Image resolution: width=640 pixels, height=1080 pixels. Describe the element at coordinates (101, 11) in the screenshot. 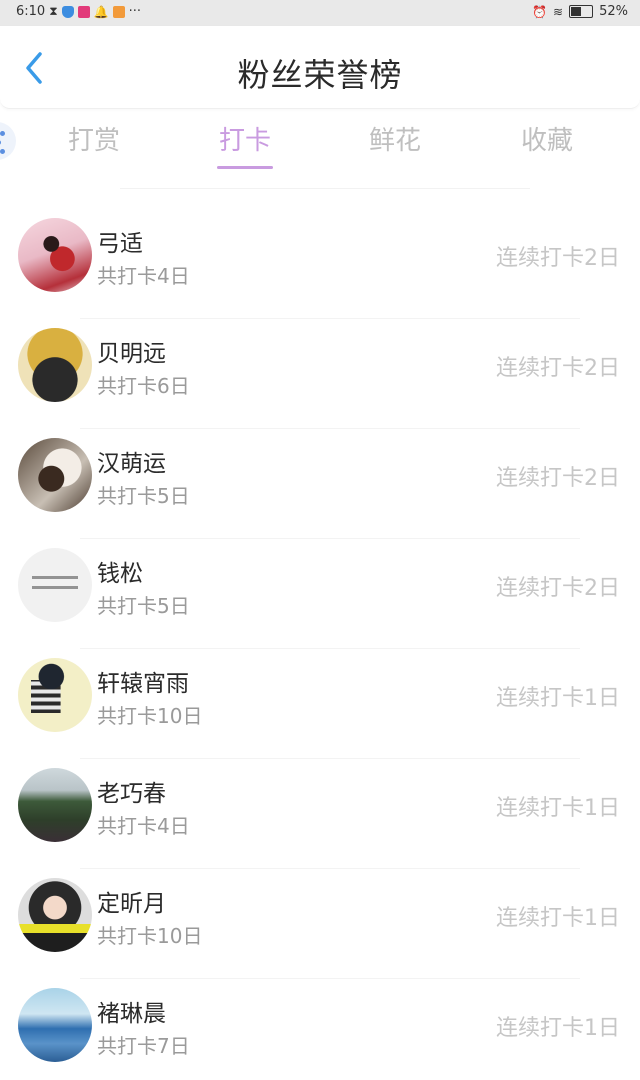

I see `bell-icon: 🔔` at that location.